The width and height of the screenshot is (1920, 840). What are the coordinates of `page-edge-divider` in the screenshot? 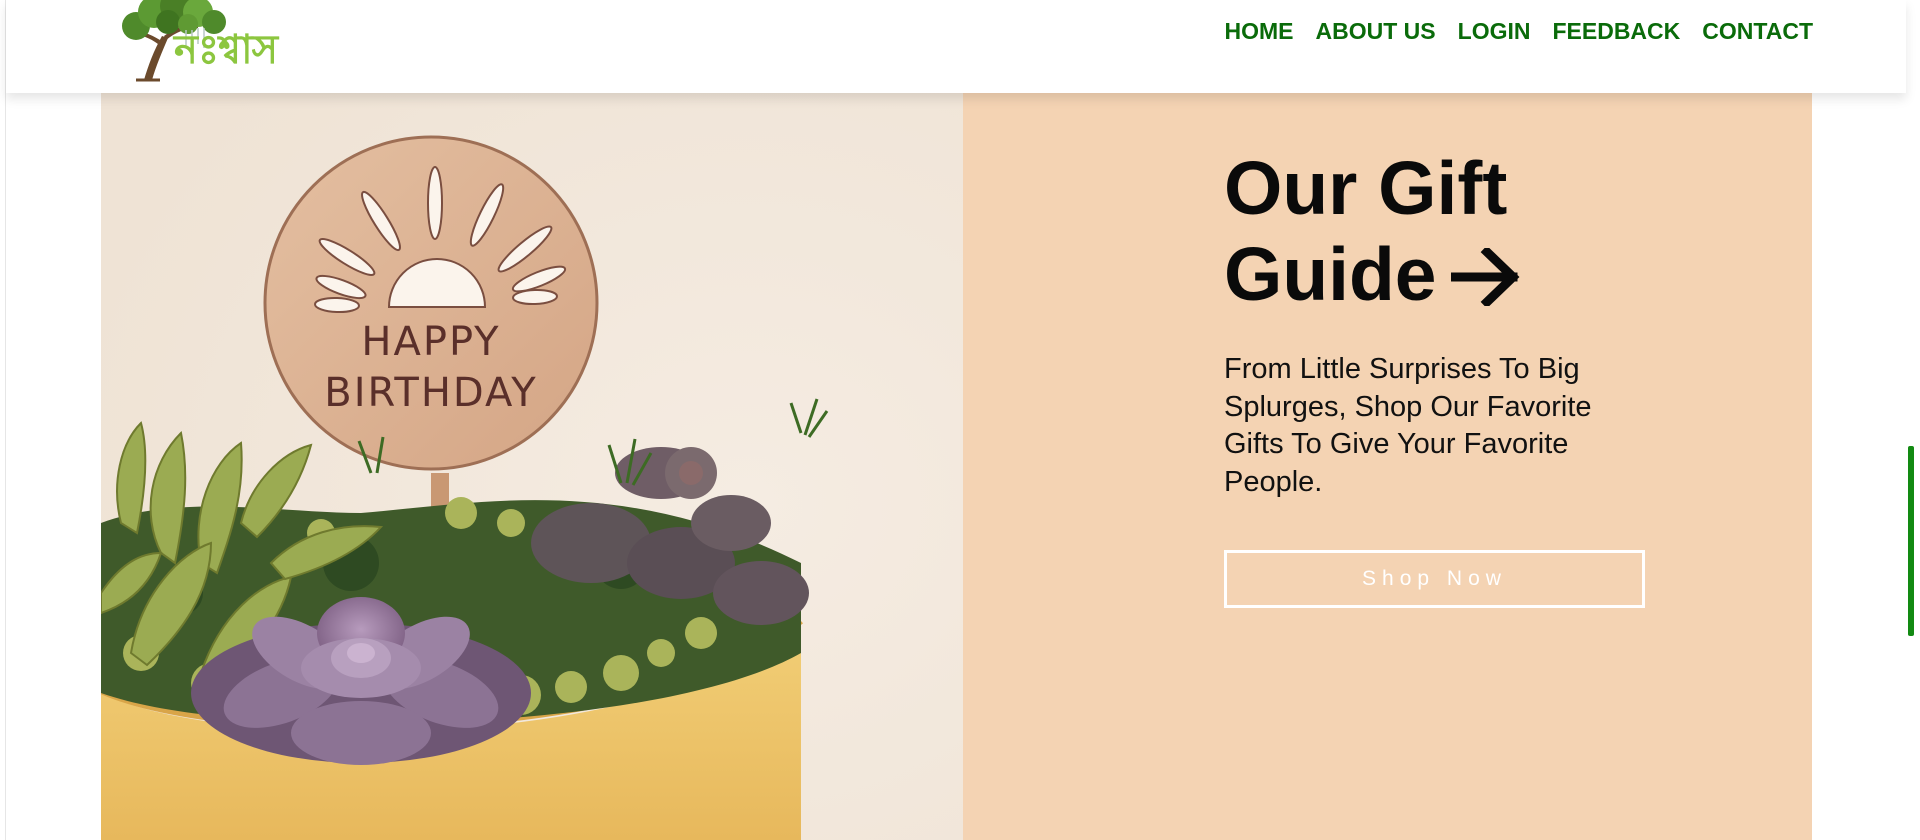 It's located at (5, 420).